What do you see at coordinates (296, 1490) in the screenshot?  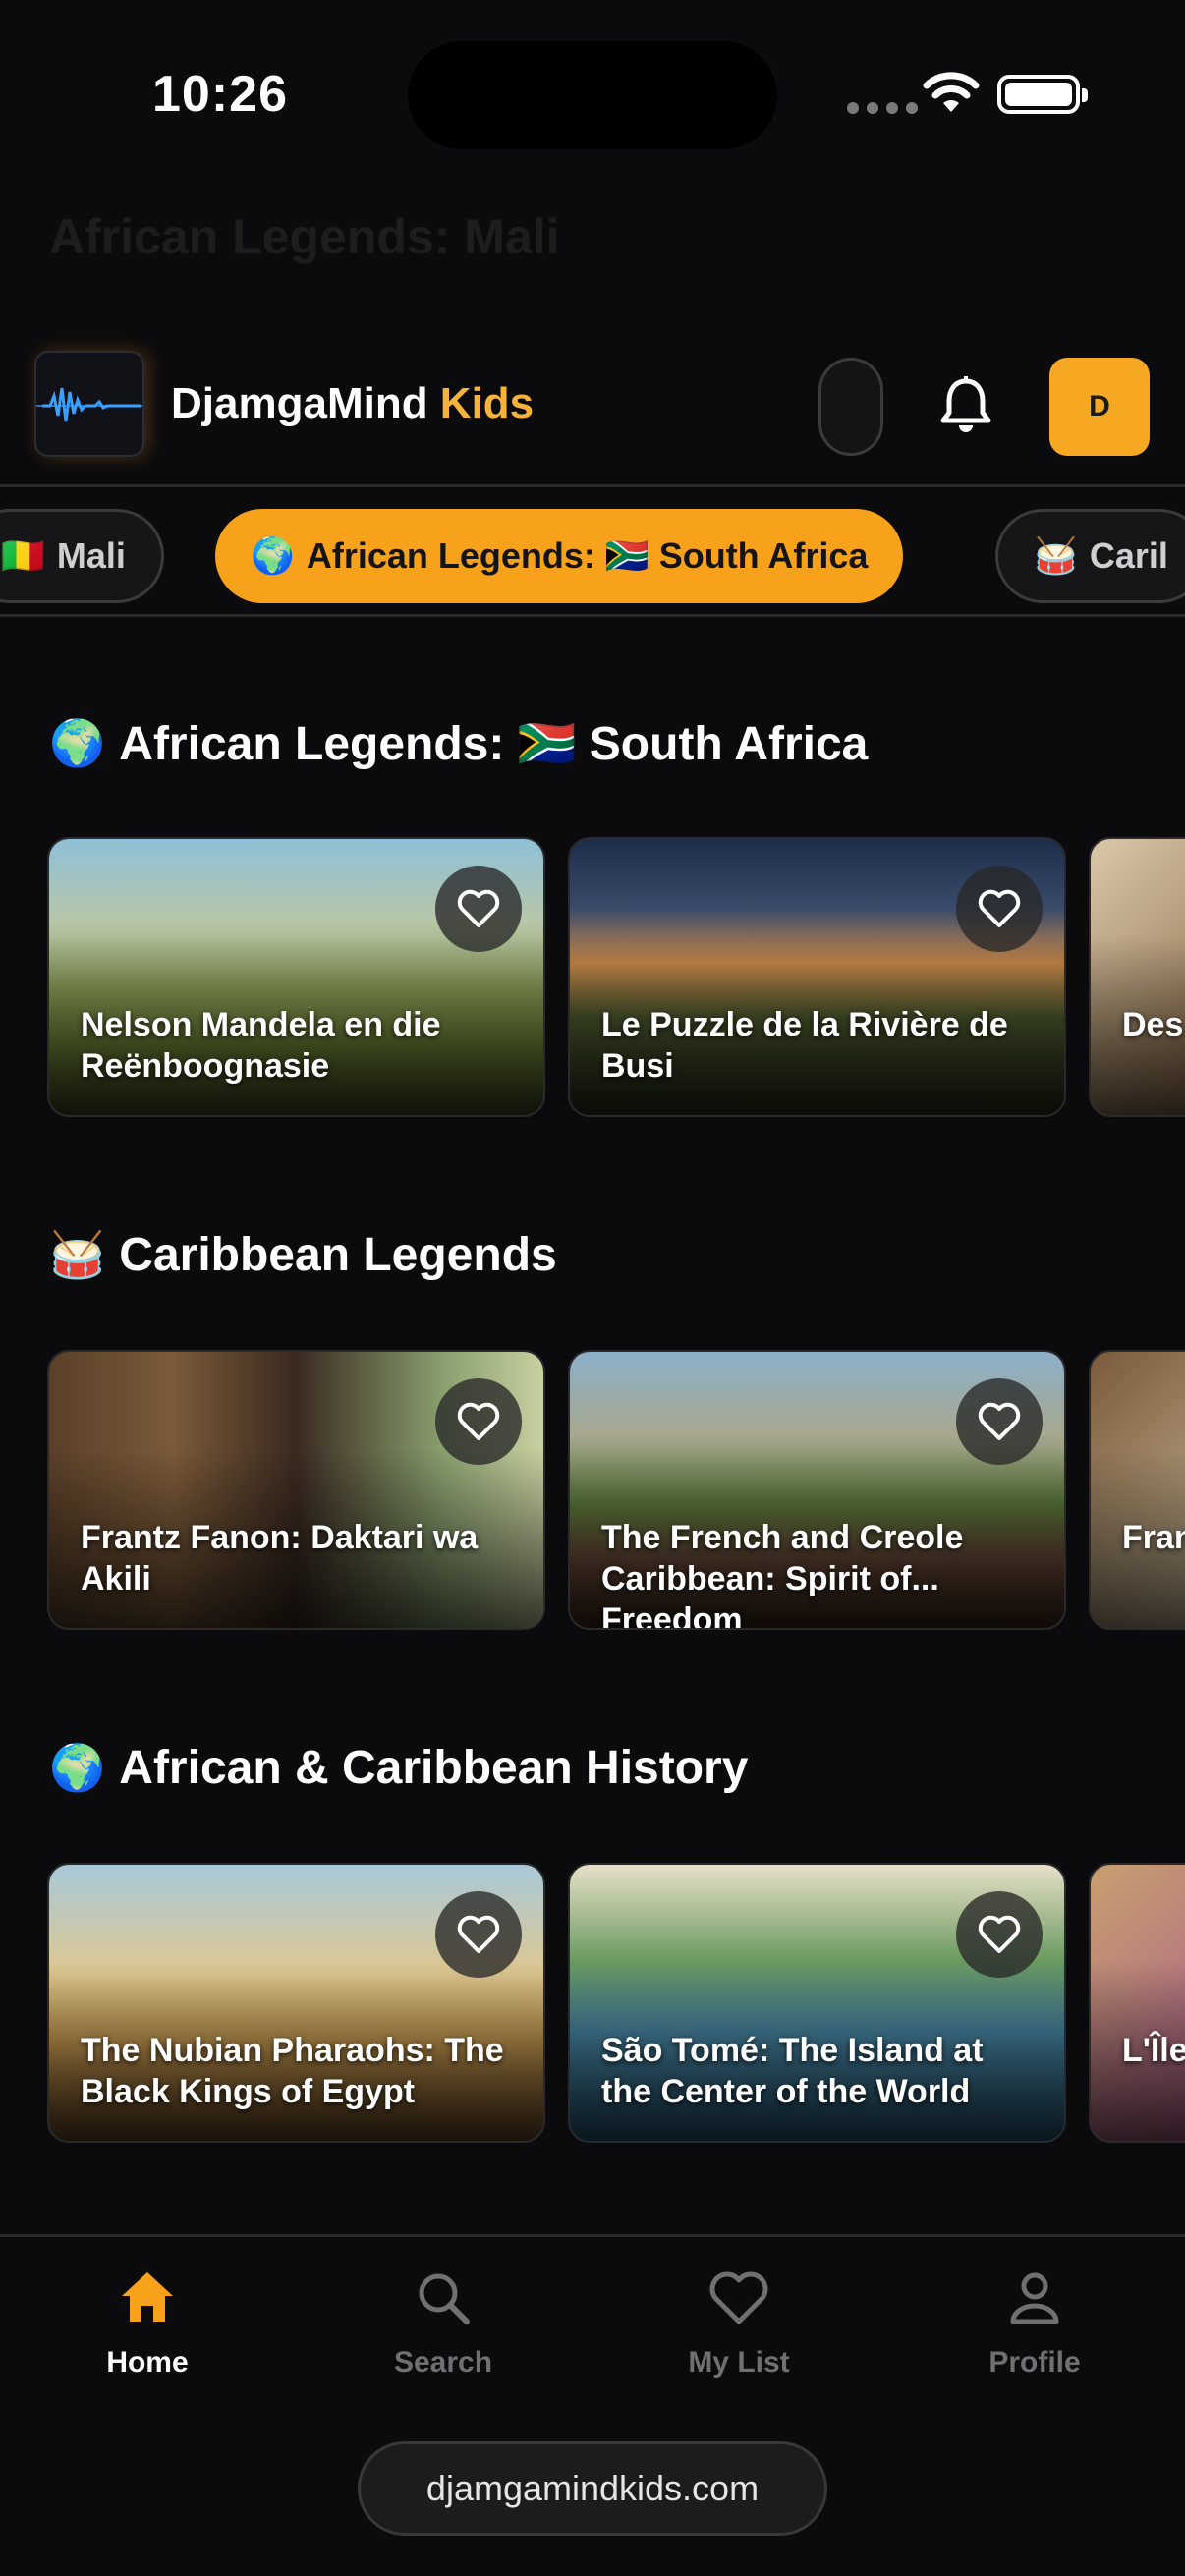 I see `story-card: Frantz Fanon: Daktari wa Akili` at bounding box center [296, 1490].